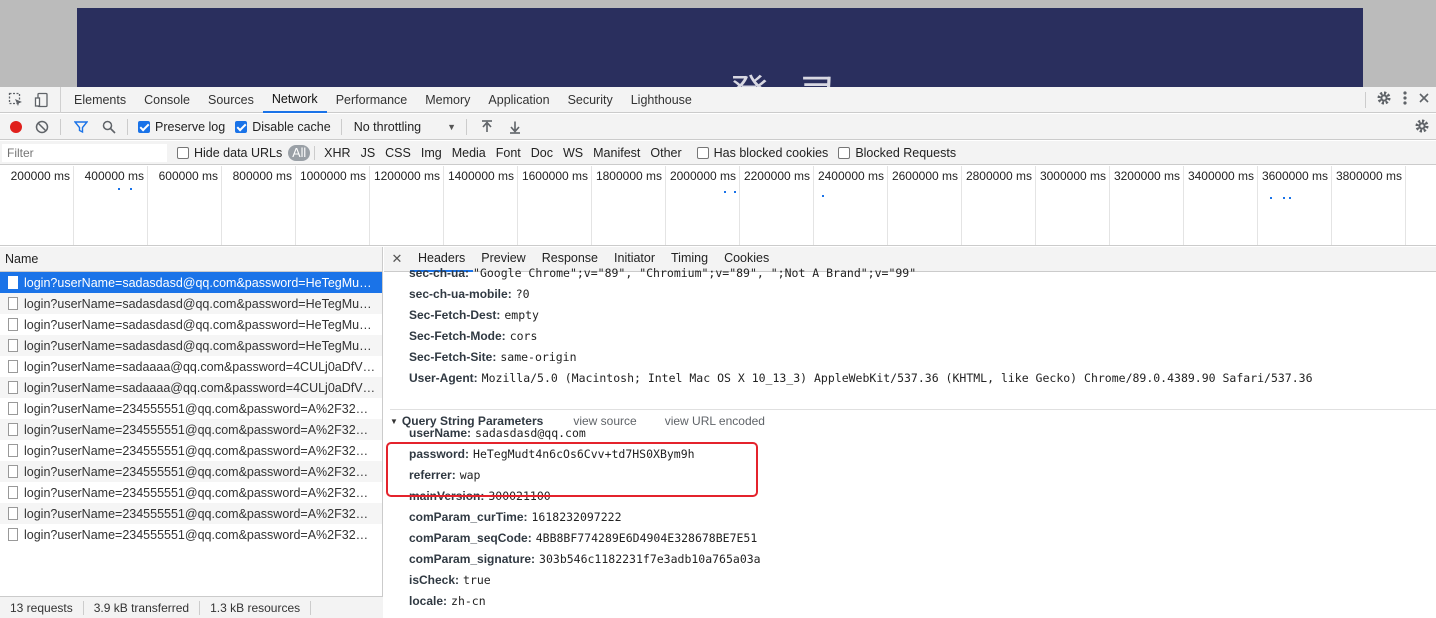  Describe the element at coordinates (16, 100) in the screenshot. I see `inspect-element-icon` at that location.